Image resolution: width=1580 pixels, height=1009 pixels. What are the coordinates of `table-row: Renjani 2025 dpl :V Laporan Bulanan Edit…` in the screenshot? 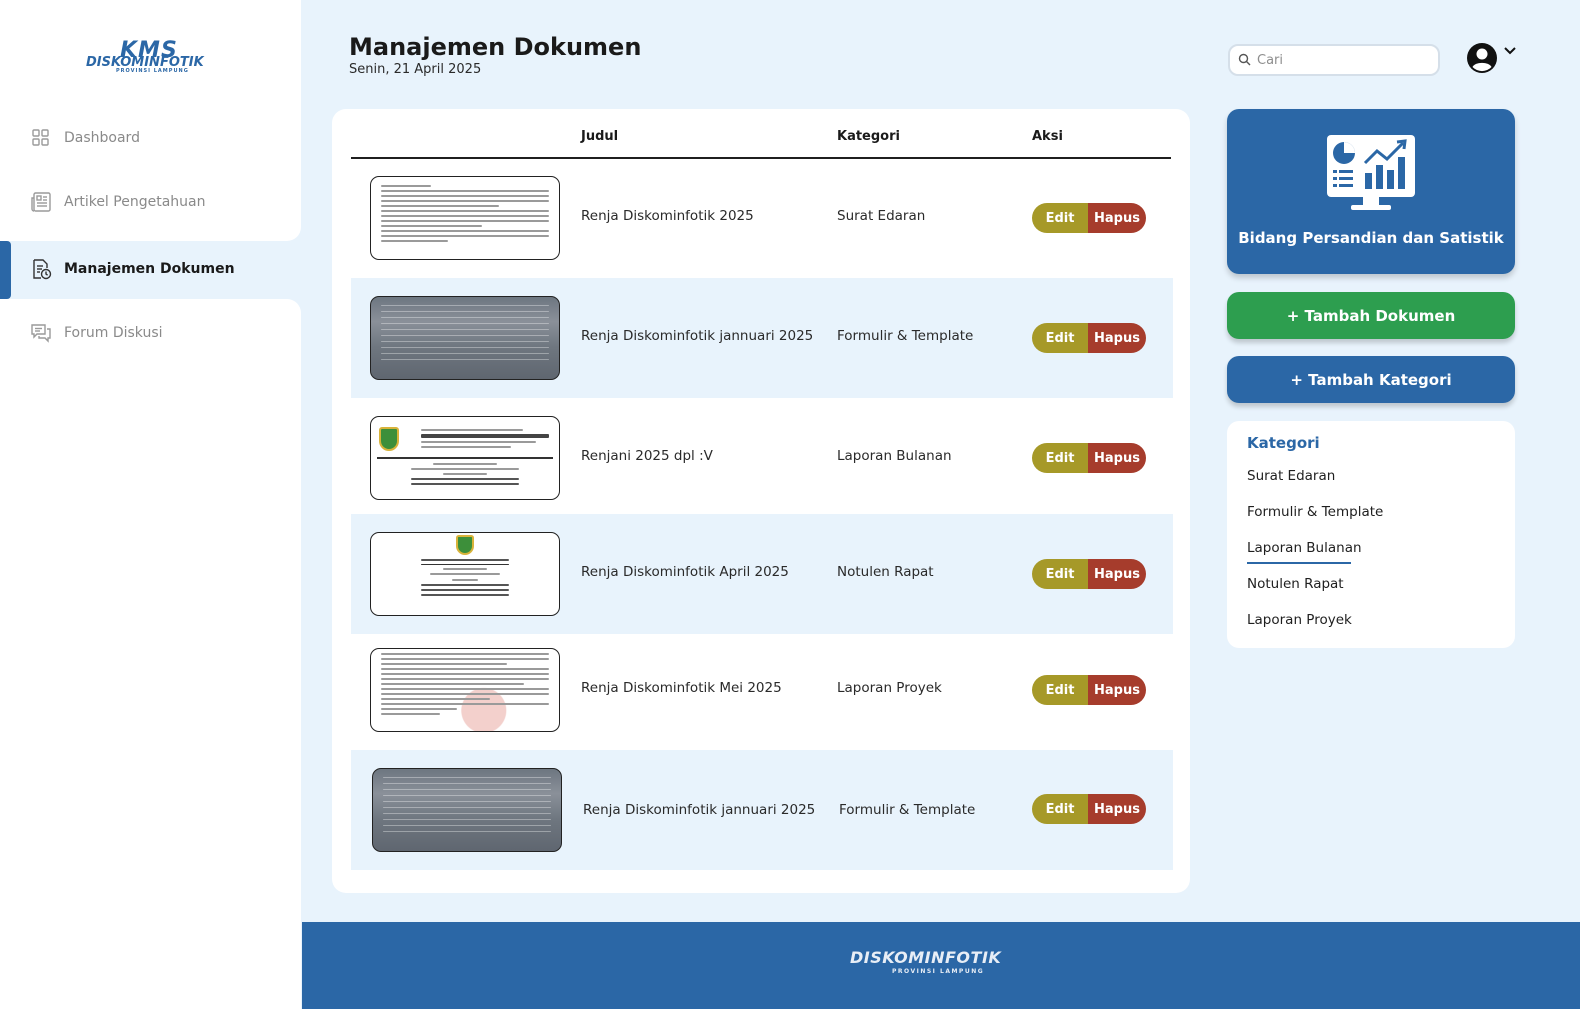 It's located at (762, 458).